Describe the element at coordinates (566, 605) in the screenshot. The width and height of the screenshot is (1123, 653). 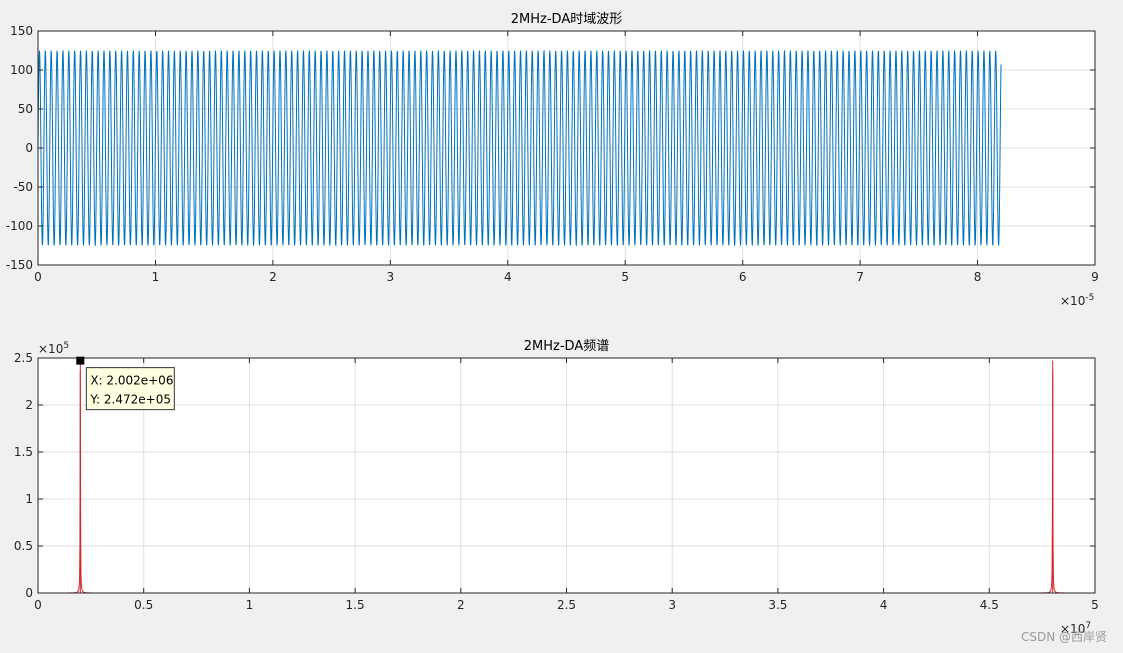
I see `x-tick-label: 2.5` at that location.